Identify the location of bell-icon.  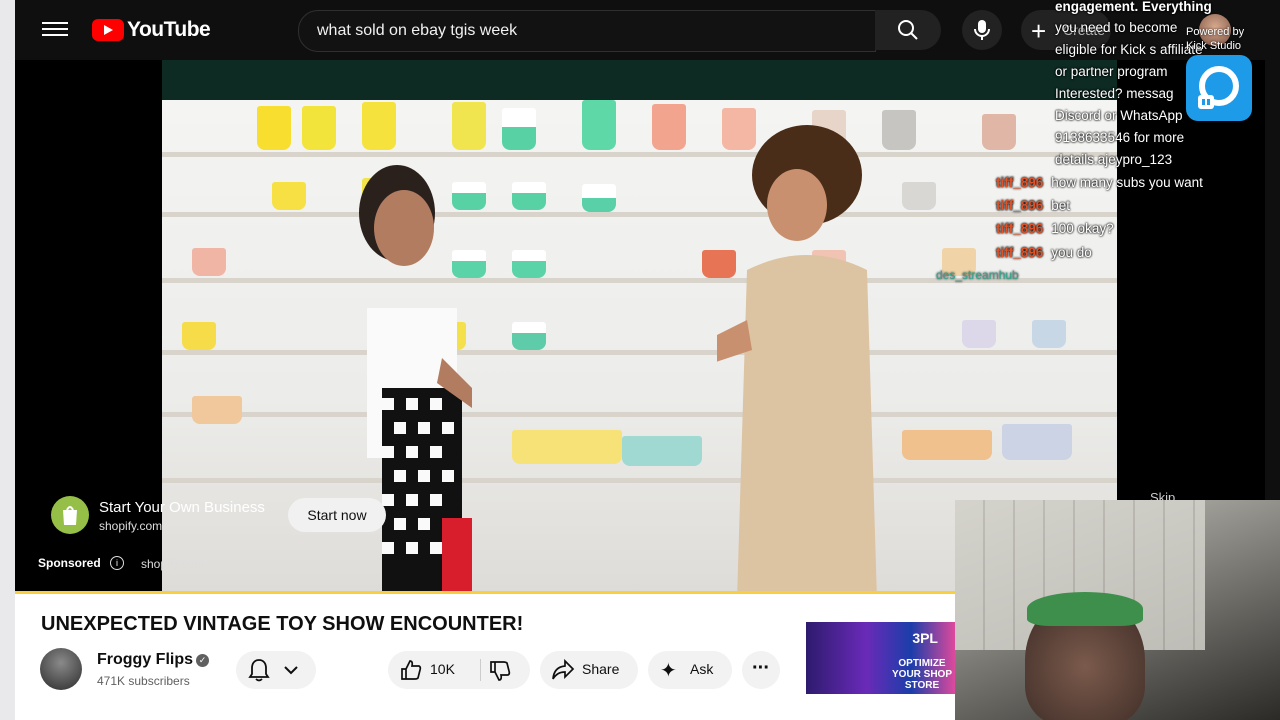
(259, 670).